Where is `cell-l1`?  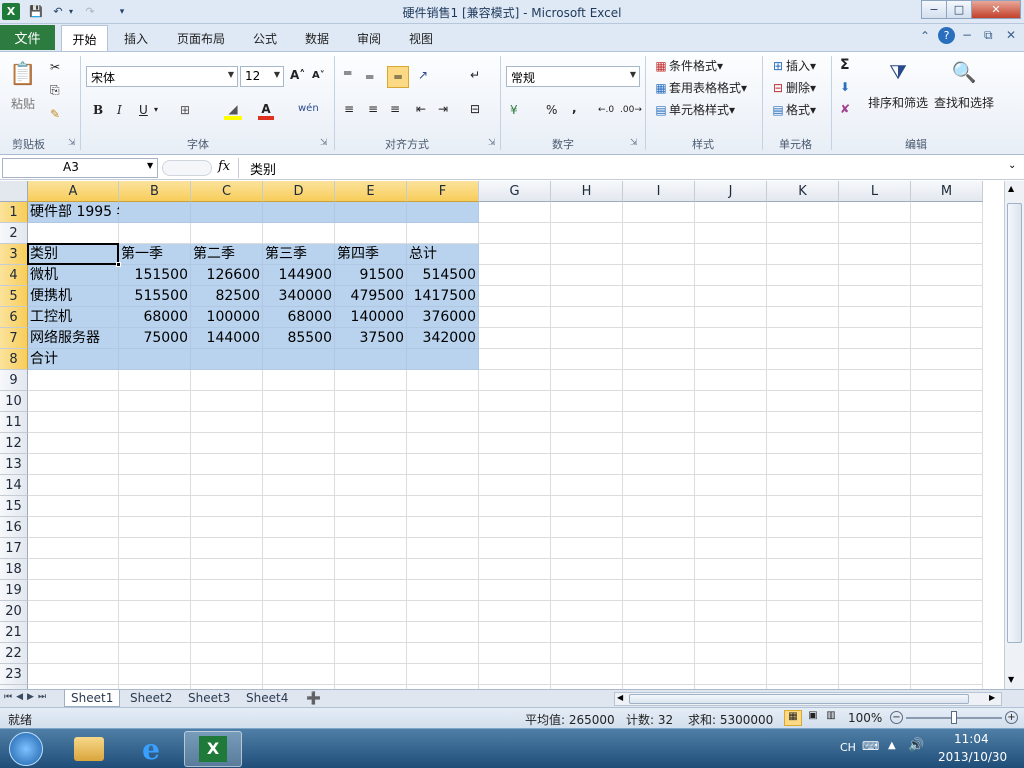 cell-l1 is located at coordinates (875, 212).